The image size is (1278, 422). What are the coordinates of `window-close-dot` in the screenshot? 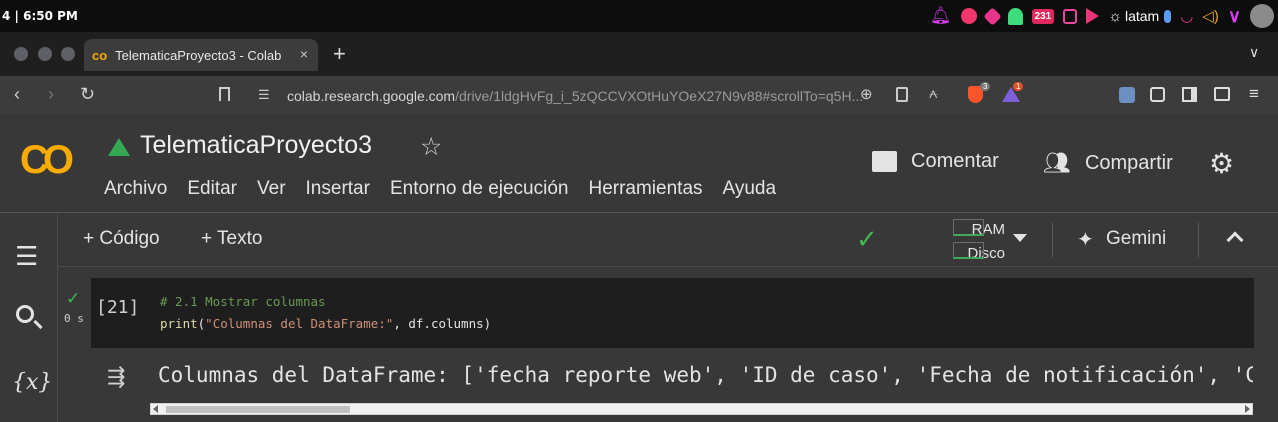 It's located at (21, 54).